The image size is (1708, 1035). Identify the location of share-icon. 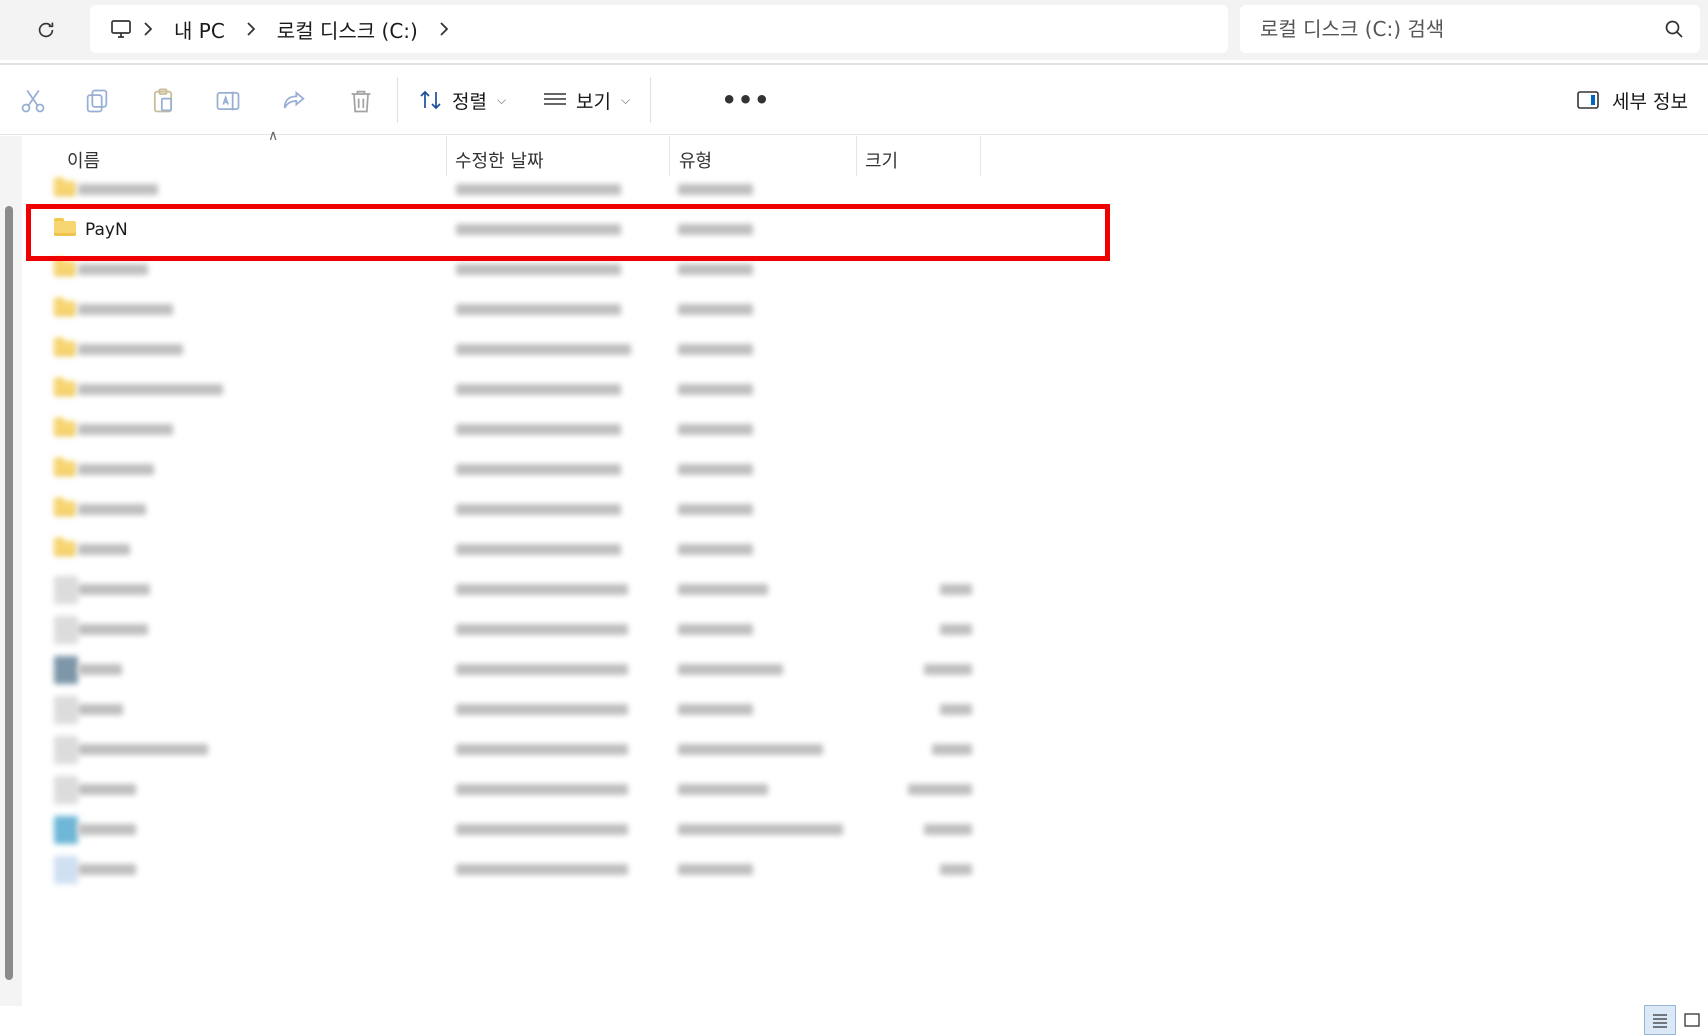
(294, 101).